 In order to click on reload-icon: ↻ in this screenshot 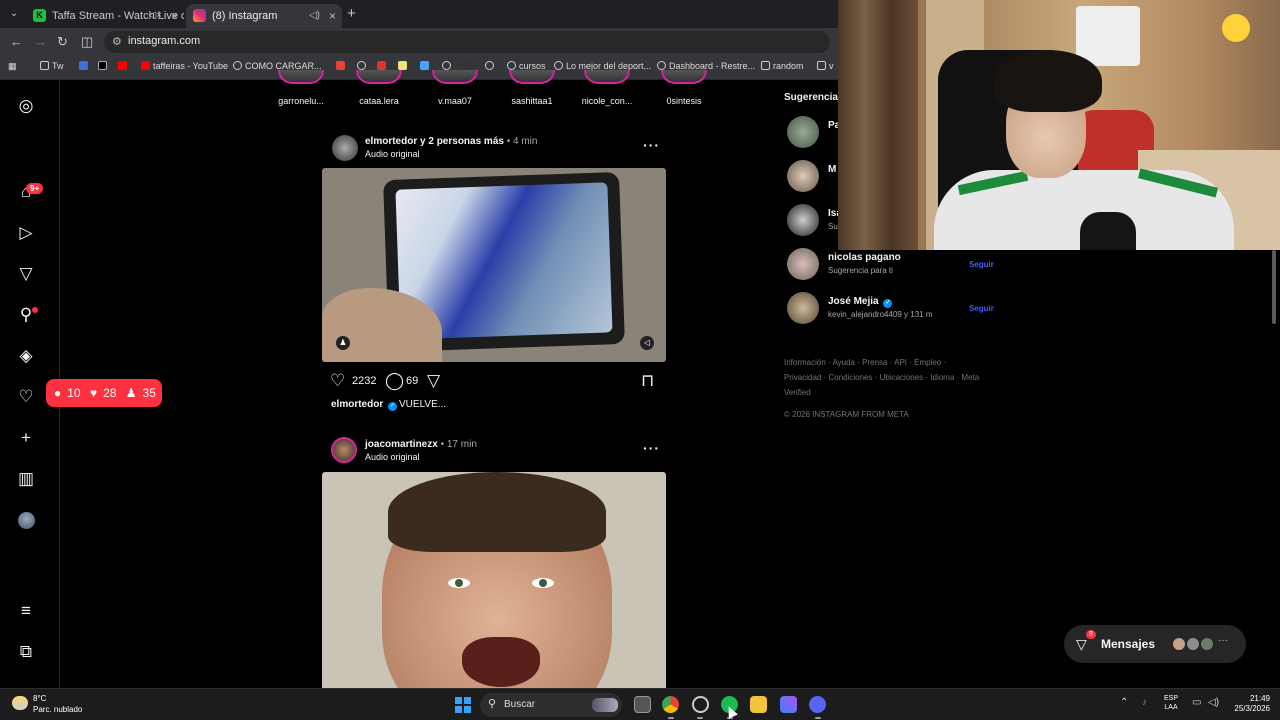, I will do `click(62, 42)`.